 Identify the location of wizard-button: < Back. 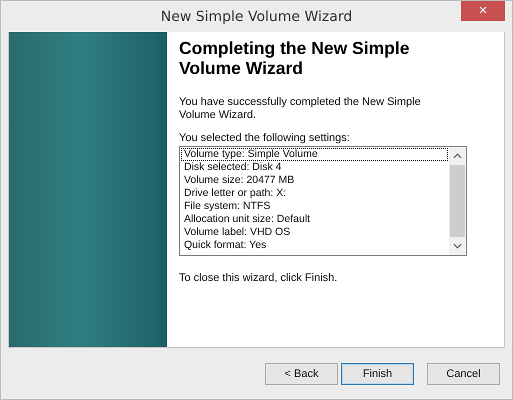
(301, 373).